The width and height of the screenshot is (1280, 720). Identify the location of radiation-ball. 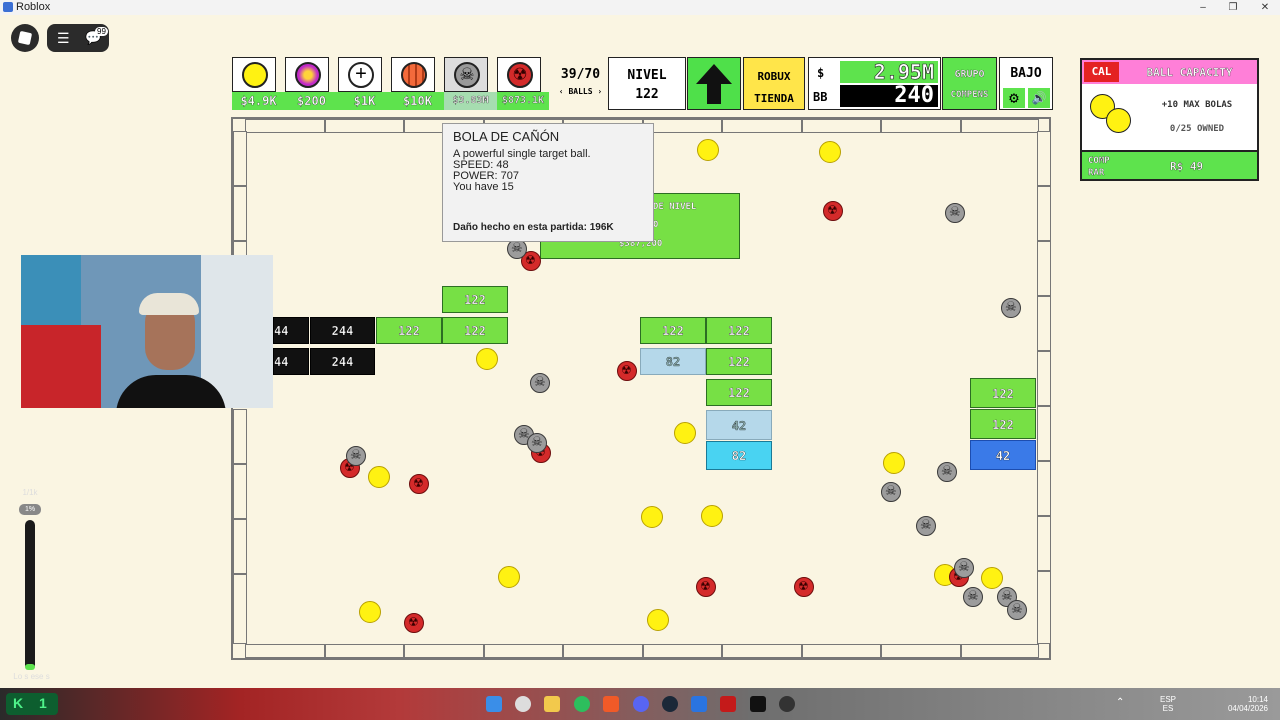
(414, 623).